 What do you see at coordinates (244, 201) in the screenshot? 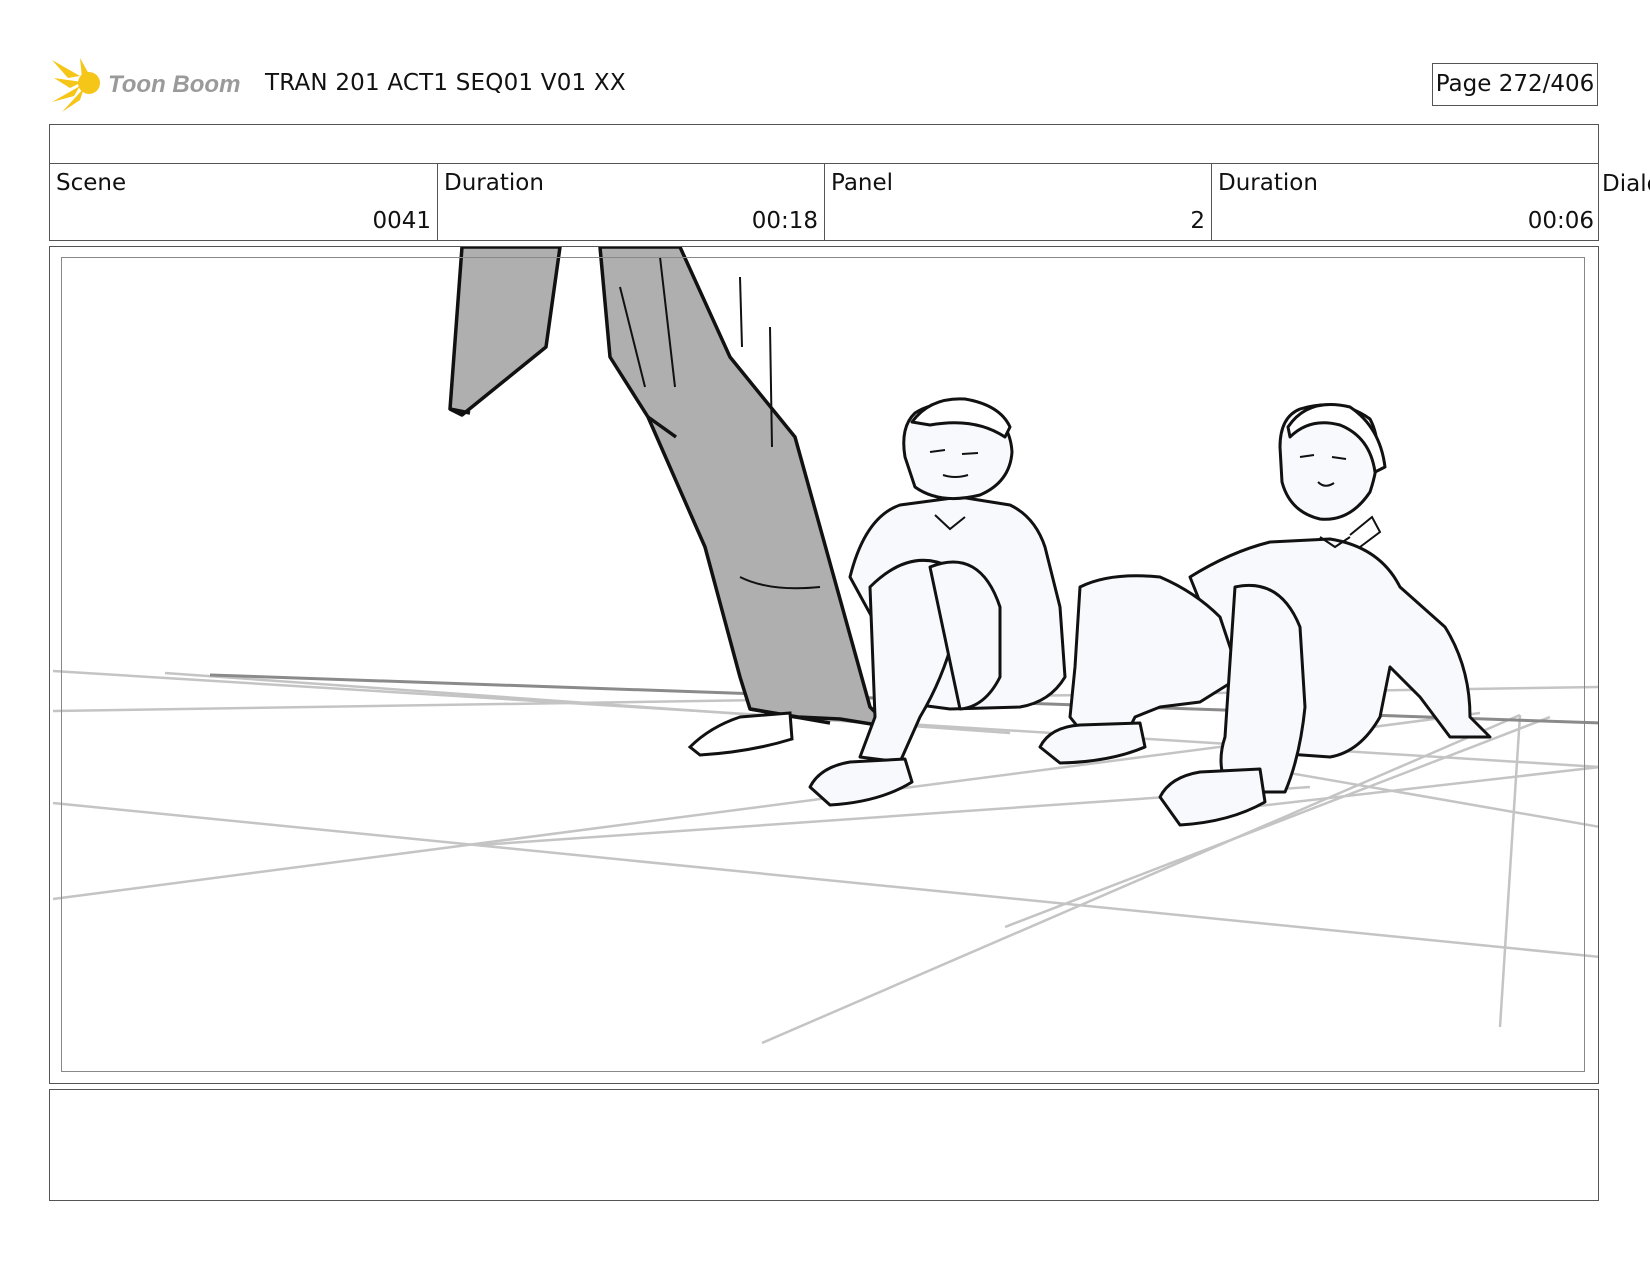
I see `scene-cell: Scene 0041` at bounding box center [244, 201].